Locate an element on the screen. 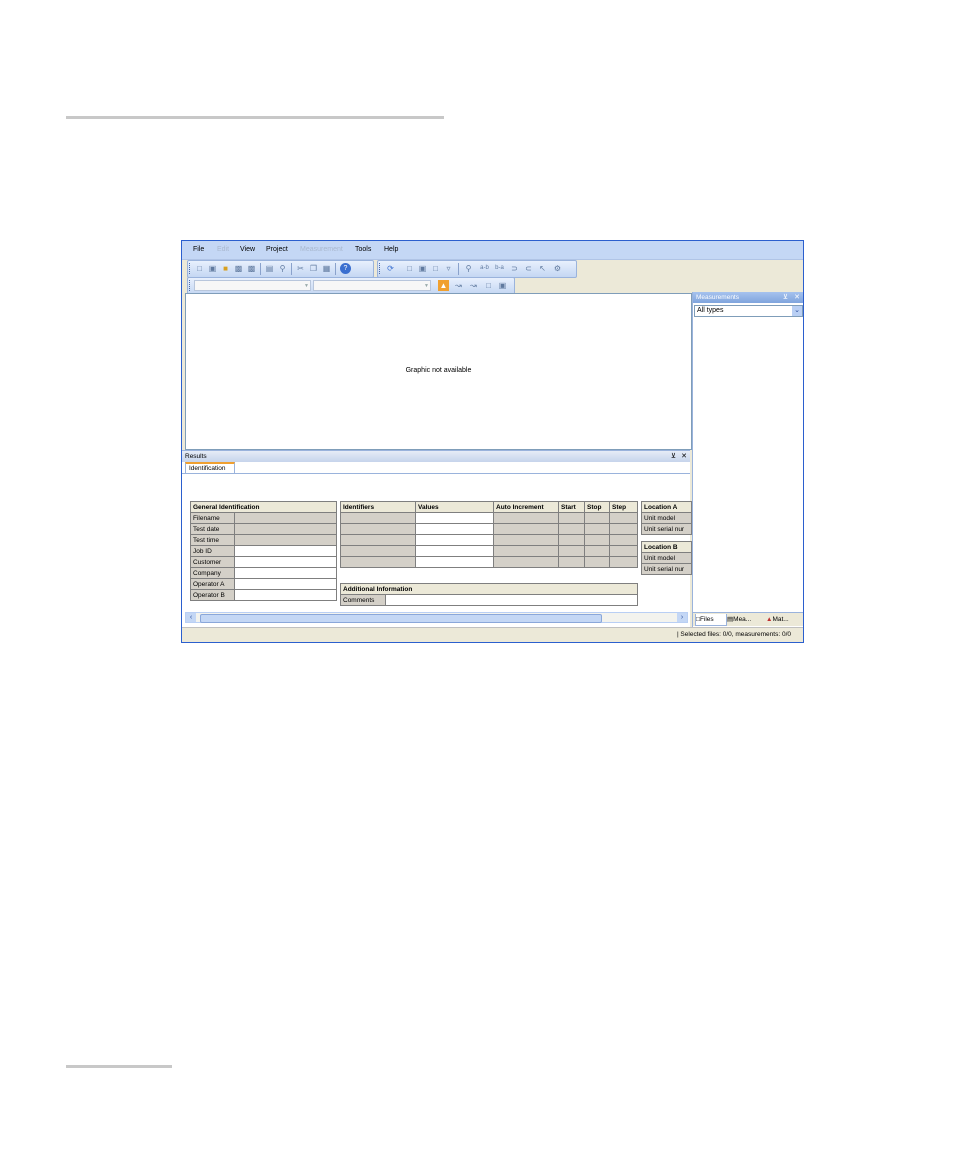  results-panel-title-bar: Results ⊻ ✕ is located at coordinates (436, 456).